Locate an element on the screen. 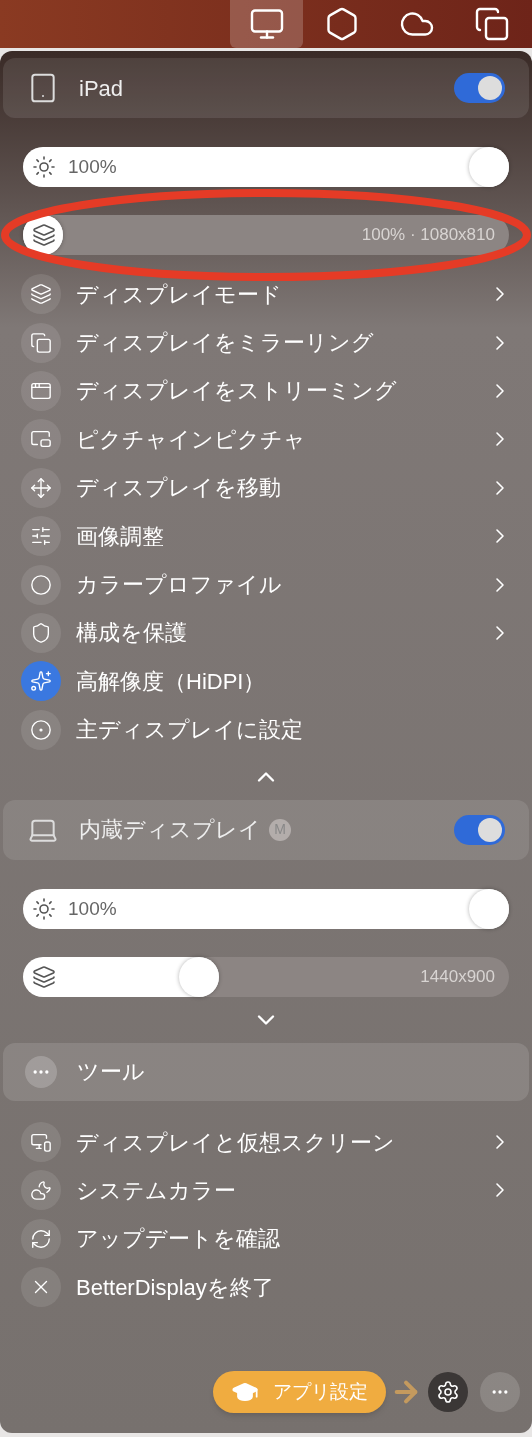  menu-item: システムカラー is located at coordinates (266, 1190).